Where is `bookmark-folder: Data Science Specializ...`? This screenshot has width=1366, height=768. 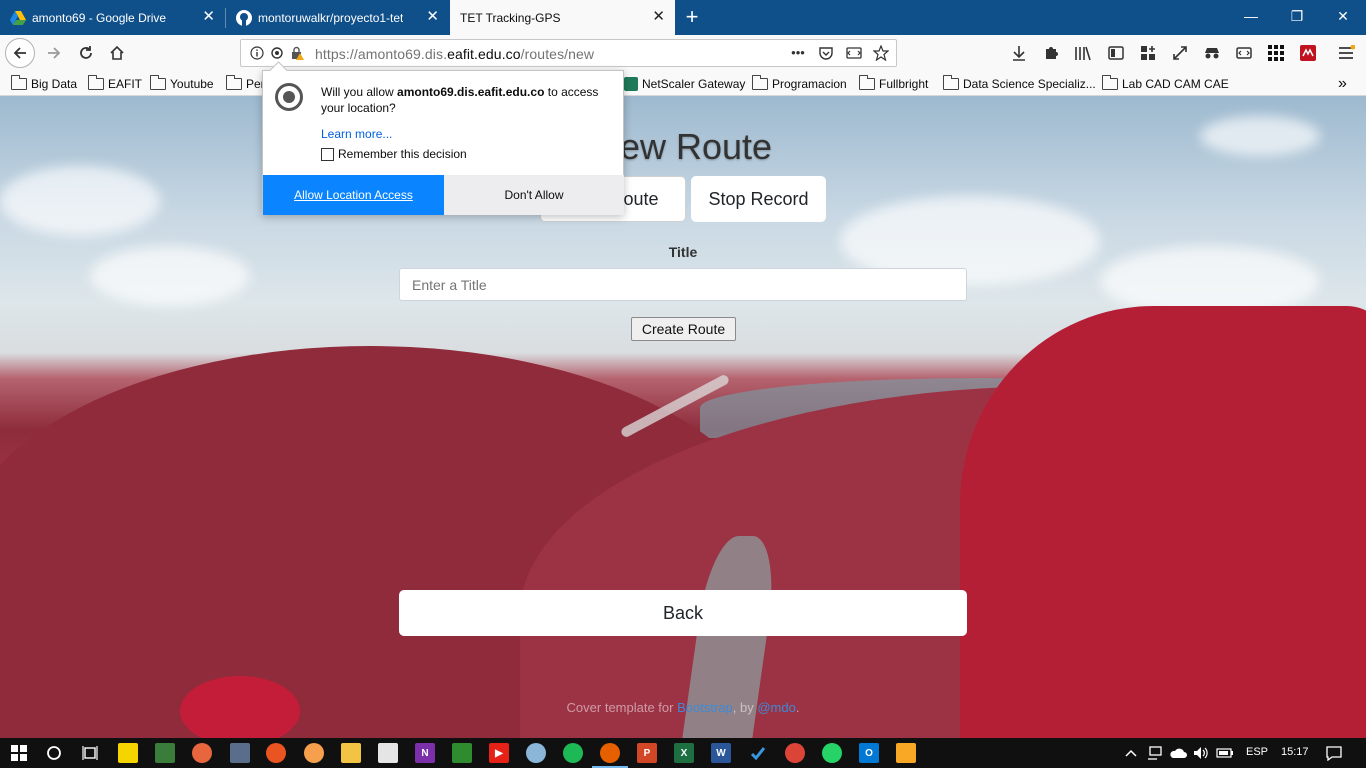
bookmark-folder: Data Science Specializ... is located at coordinates (1019, 84).